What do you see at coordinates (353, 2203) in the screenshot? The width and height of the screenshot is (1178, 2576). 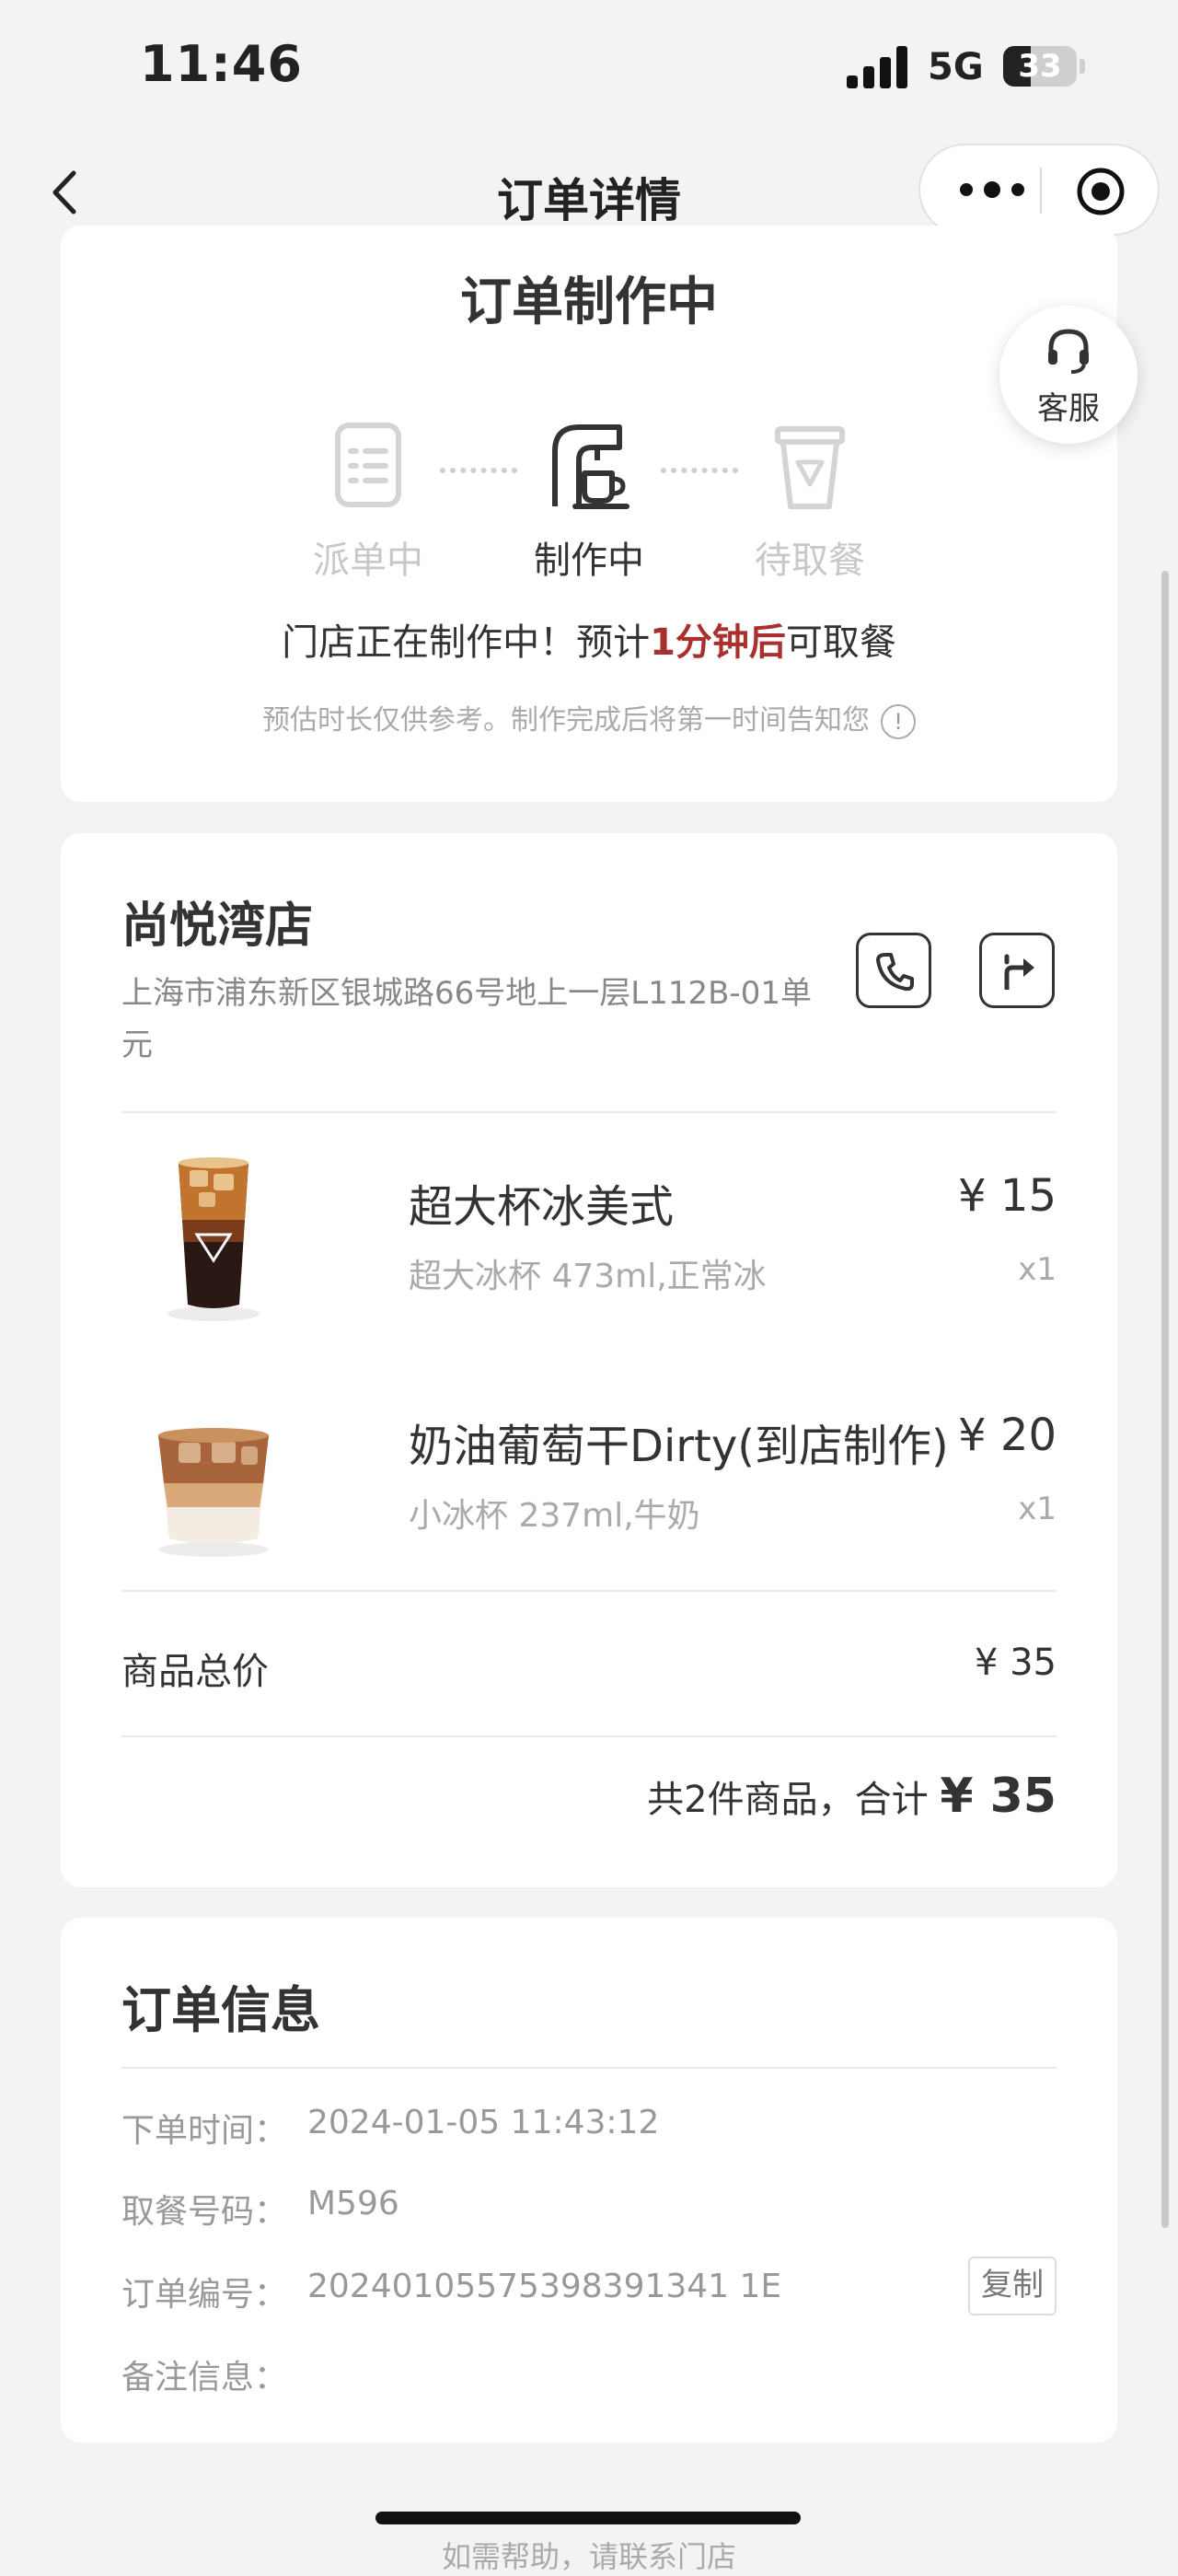 I see `pickup-number-value: M596` at bounding box center [353, 2203].